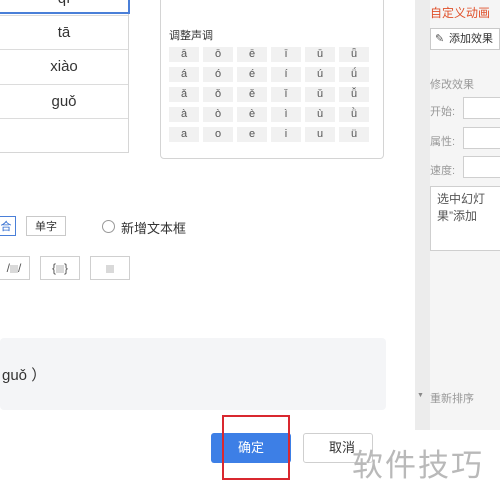 The width and height of the screenshot is (500, 500). Describe the element at coordinates (191, 36) in the screenshot. I see `tone-panel-title: 调整声调` at that location.